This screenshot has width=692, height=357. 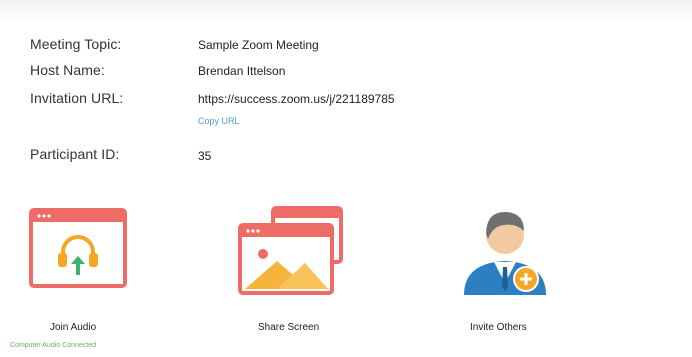 I want to click on share-screen-label: Share Screen, so click(x=289, y=327).